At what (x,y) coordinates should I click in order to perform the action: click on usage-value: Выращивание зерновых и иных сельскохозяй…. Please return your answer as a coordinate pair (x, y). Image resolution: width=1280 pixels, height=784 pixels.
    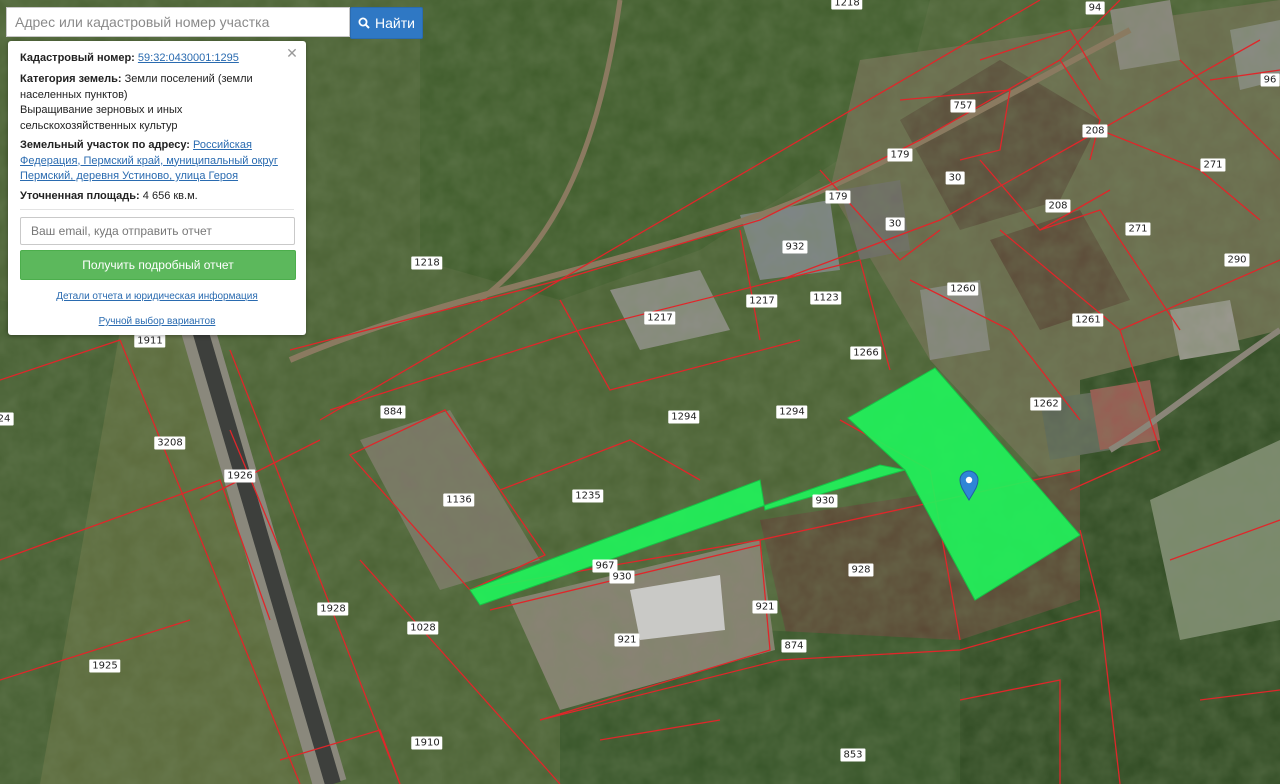
    Looking at the image, I should click on (101, 118).